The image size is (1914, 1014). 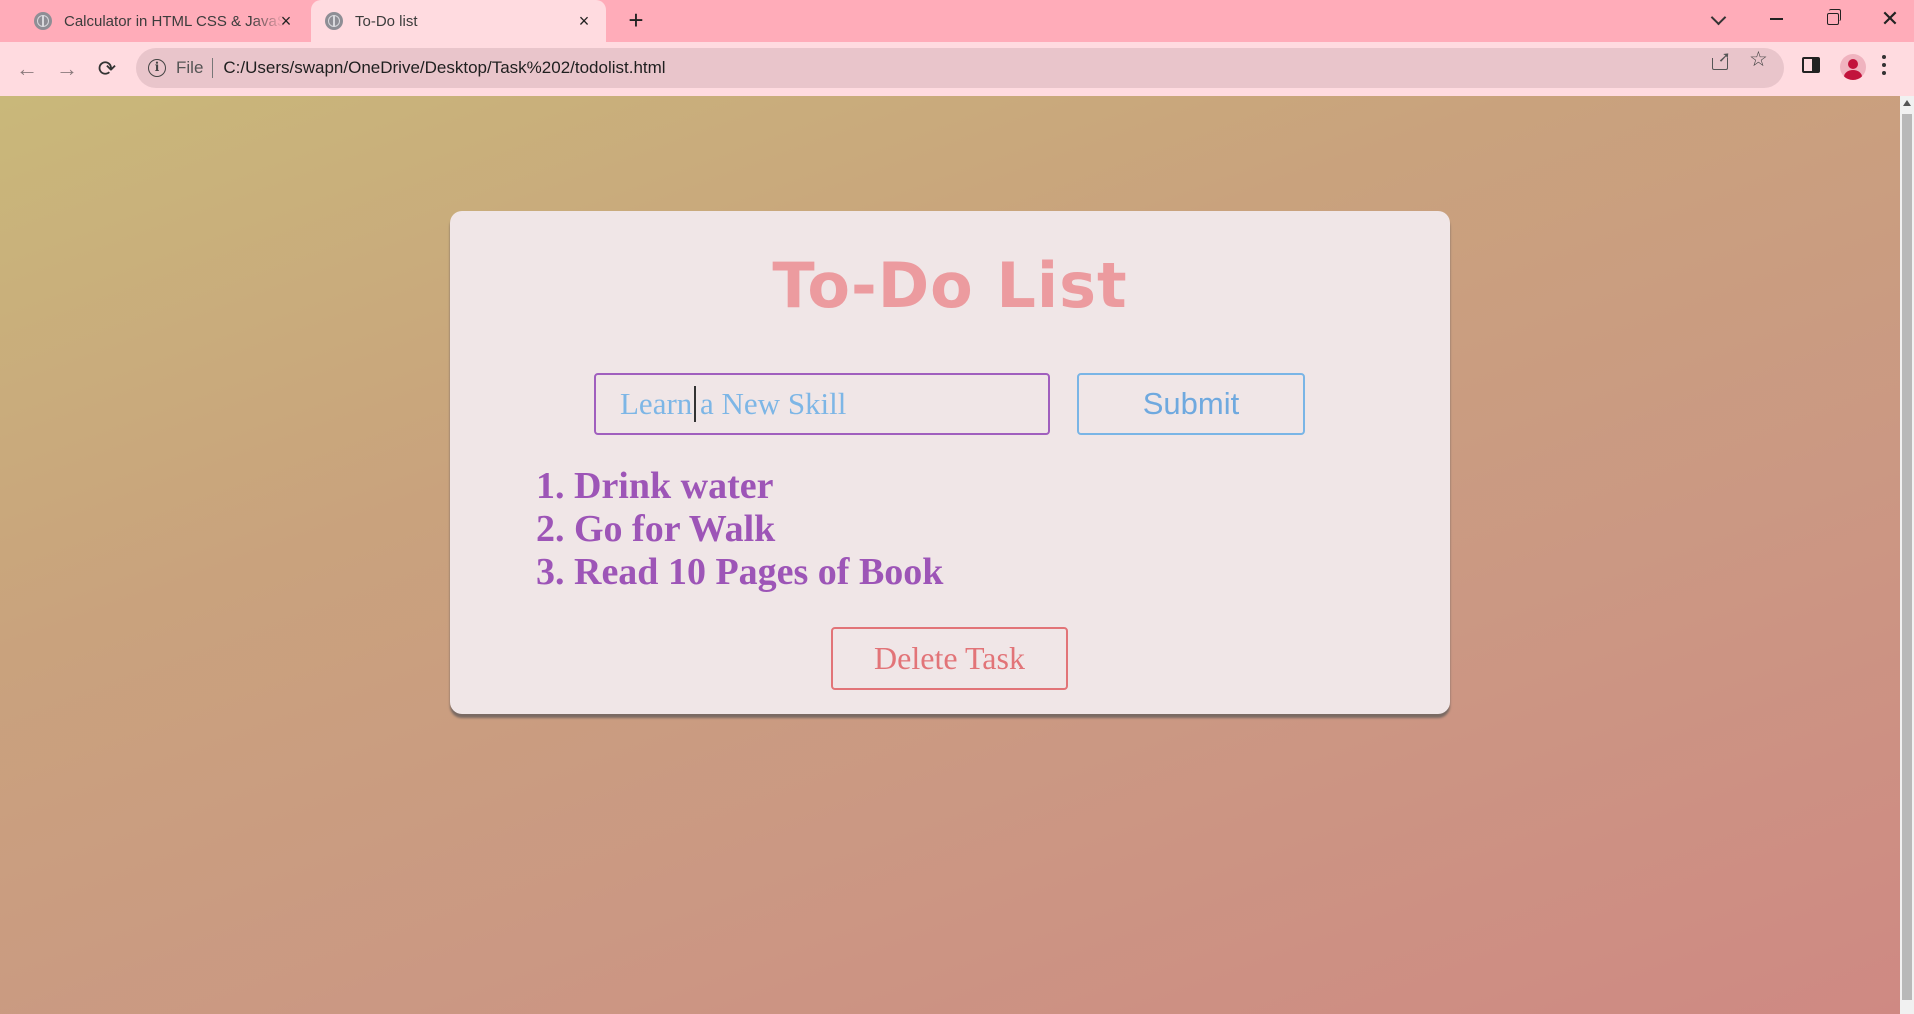 What do you see at coordinates (1907, 103) in the screenshot?
I see `scroll-up-arrow-icon` at bounding box center [1907, 103].